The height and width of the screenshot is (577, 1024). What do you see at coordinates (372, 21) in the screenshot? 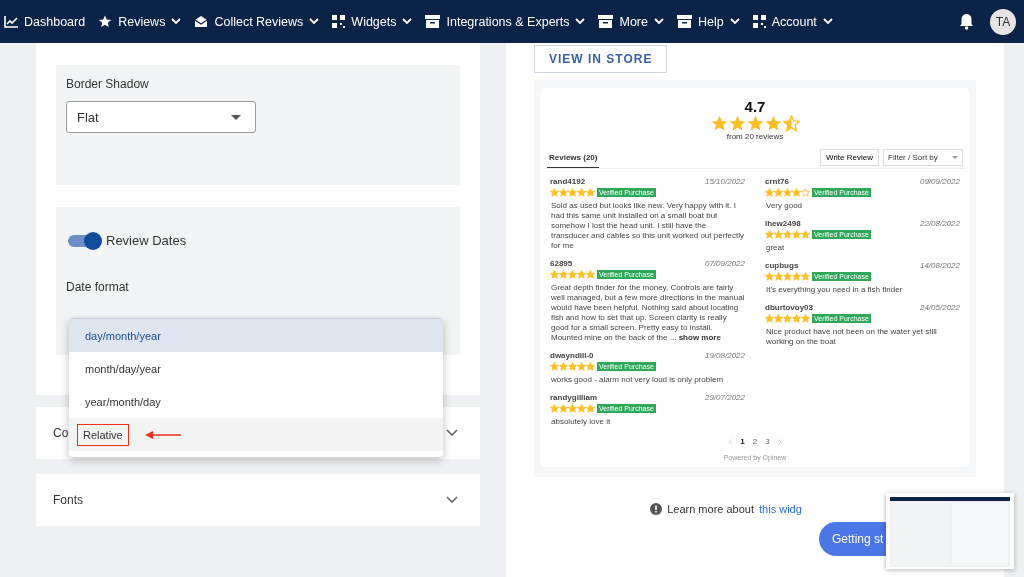
I see `nav-menu-item: Widgets` at bounding box center [372, 21].